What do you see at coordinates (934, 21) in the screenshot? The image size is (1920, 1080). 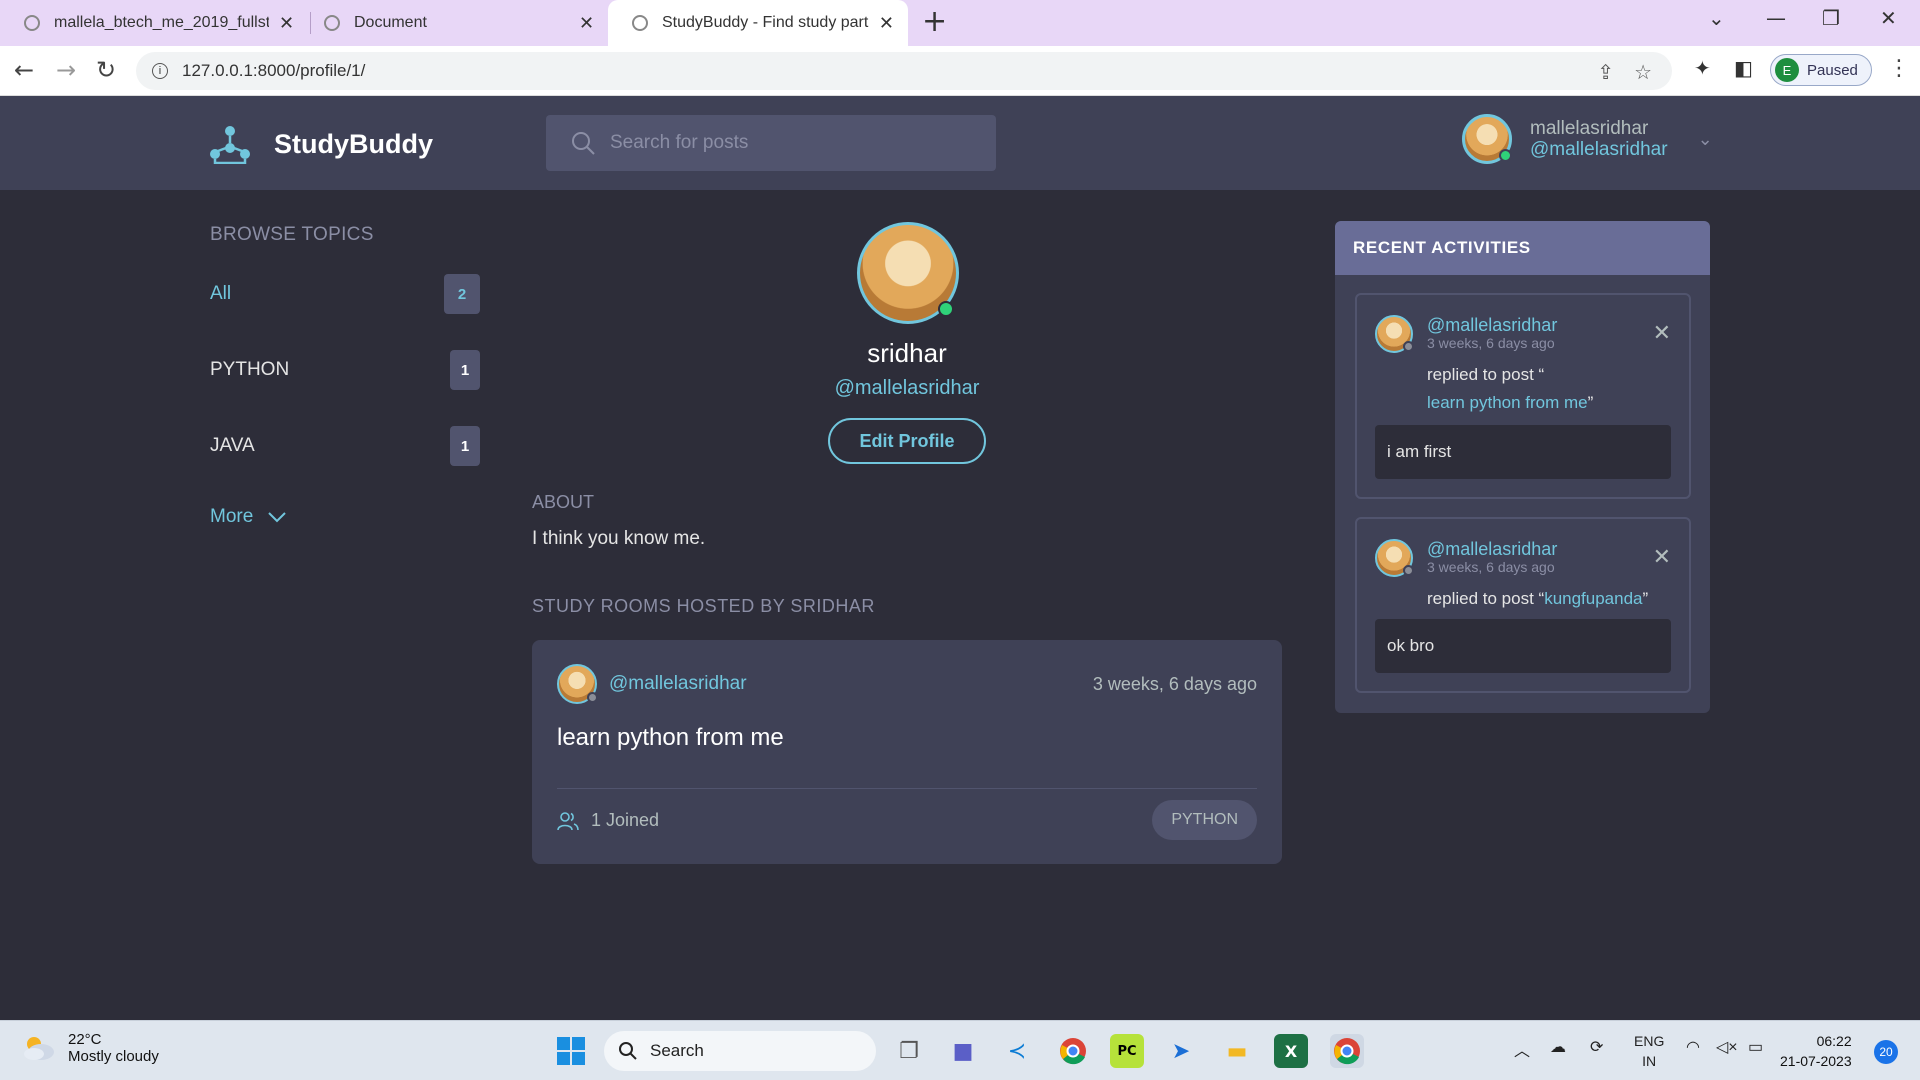 I see `new-tab-button: +` at bounding box center [934, 21].